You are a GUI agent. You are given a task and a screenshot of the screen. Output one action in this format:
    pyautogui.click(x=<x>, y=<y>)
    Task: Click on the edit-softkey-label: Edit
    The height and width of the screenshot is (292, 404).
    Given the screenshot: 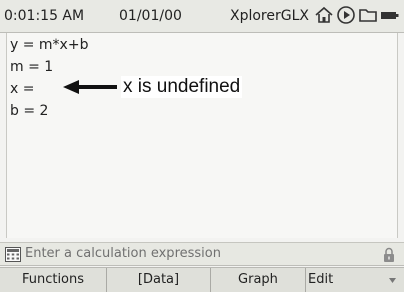 What is the action you would take?
    pyautogui.click(x=321, y=279)
    